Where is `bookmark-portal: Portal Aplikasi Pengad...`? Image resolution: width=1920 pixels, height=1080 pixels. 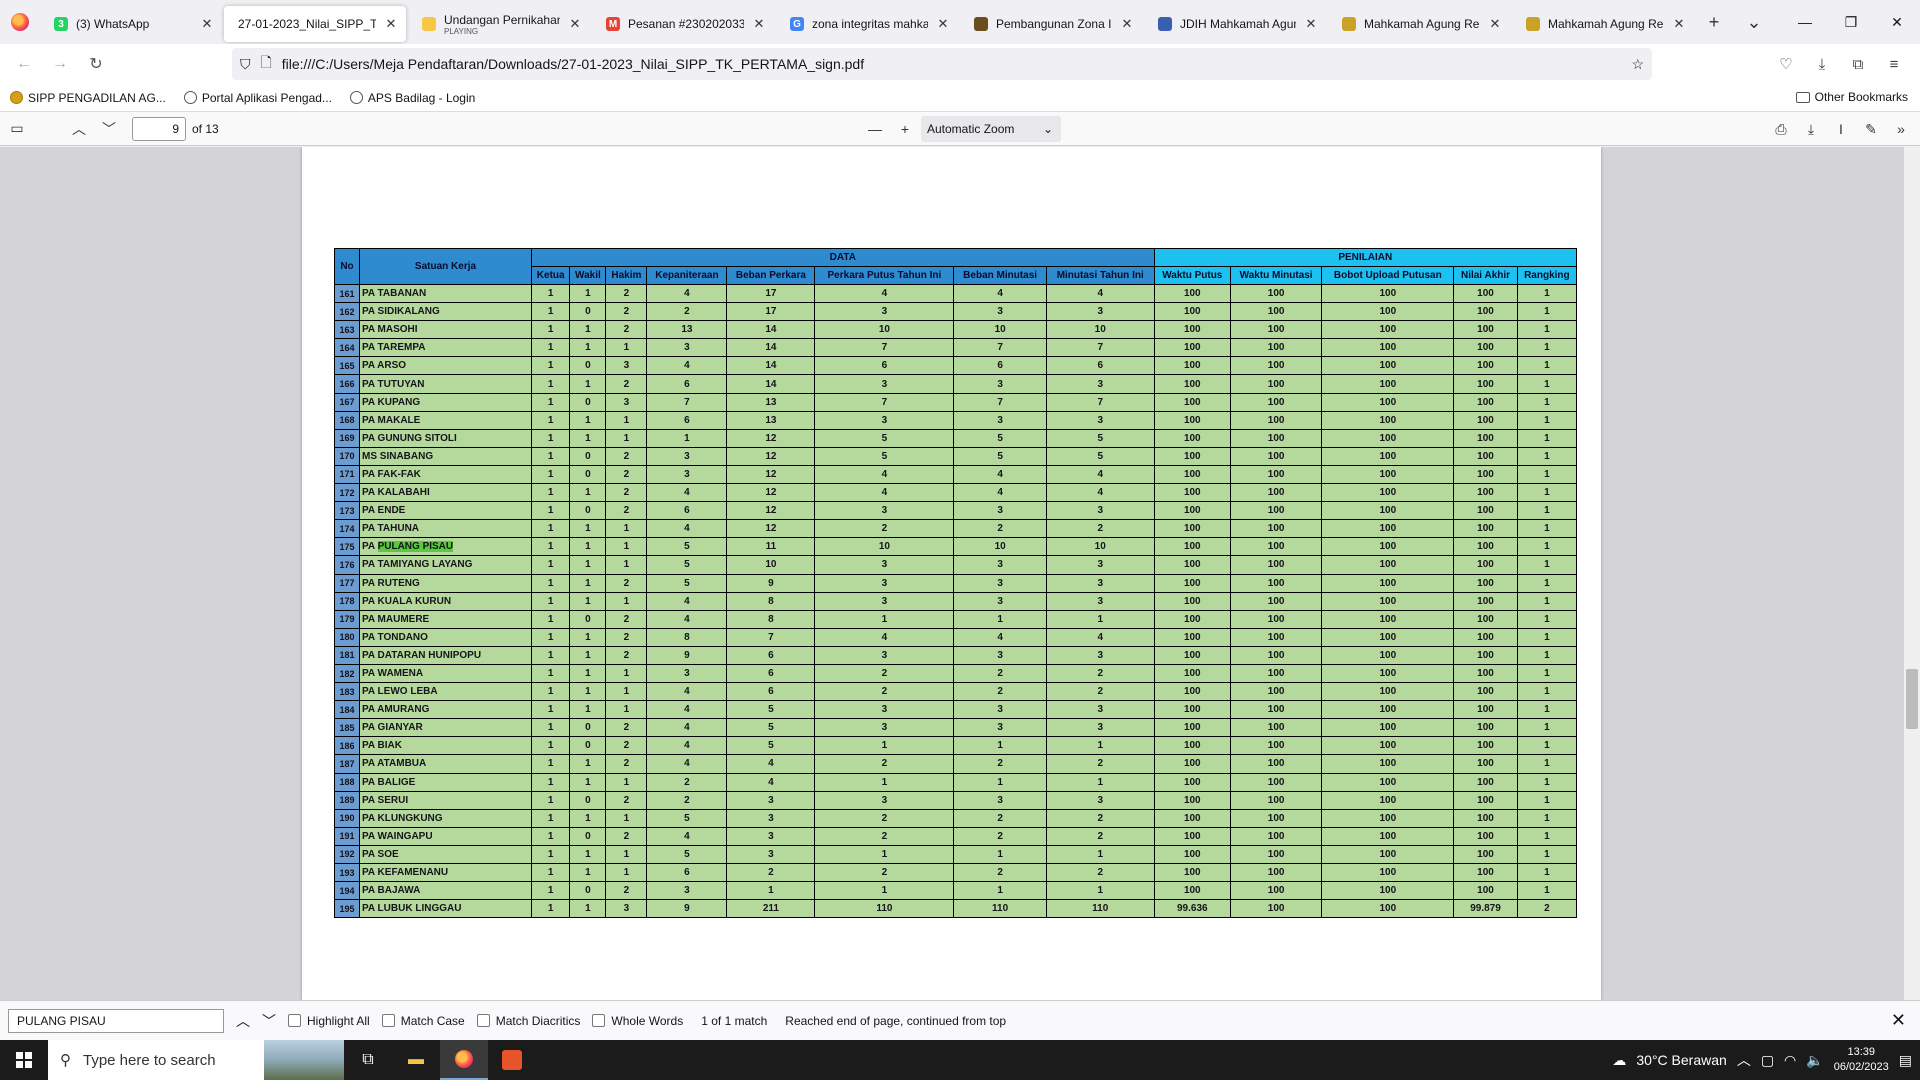 bookmark-portal: Portal Aplikasi Pengad... is located at coordinates (257, 98).